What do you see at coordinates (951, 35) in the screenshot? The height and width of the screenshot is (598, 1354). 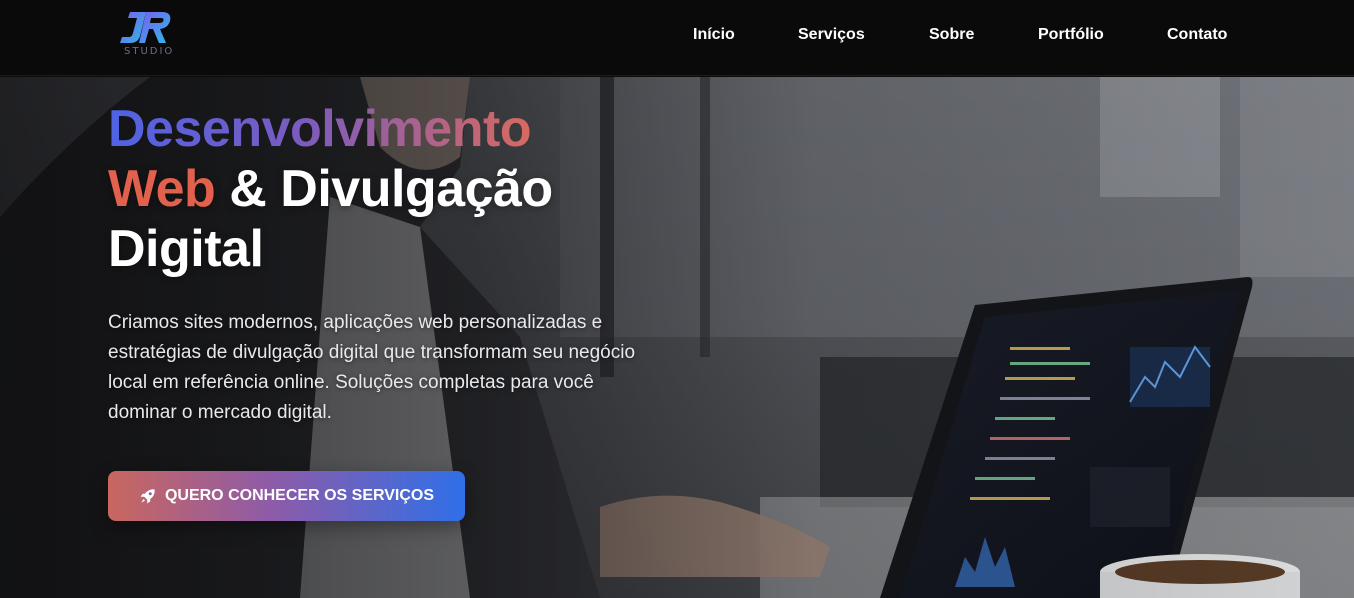 I see `nav-link-sobre: Sobre` at bounding box center [951, 35].